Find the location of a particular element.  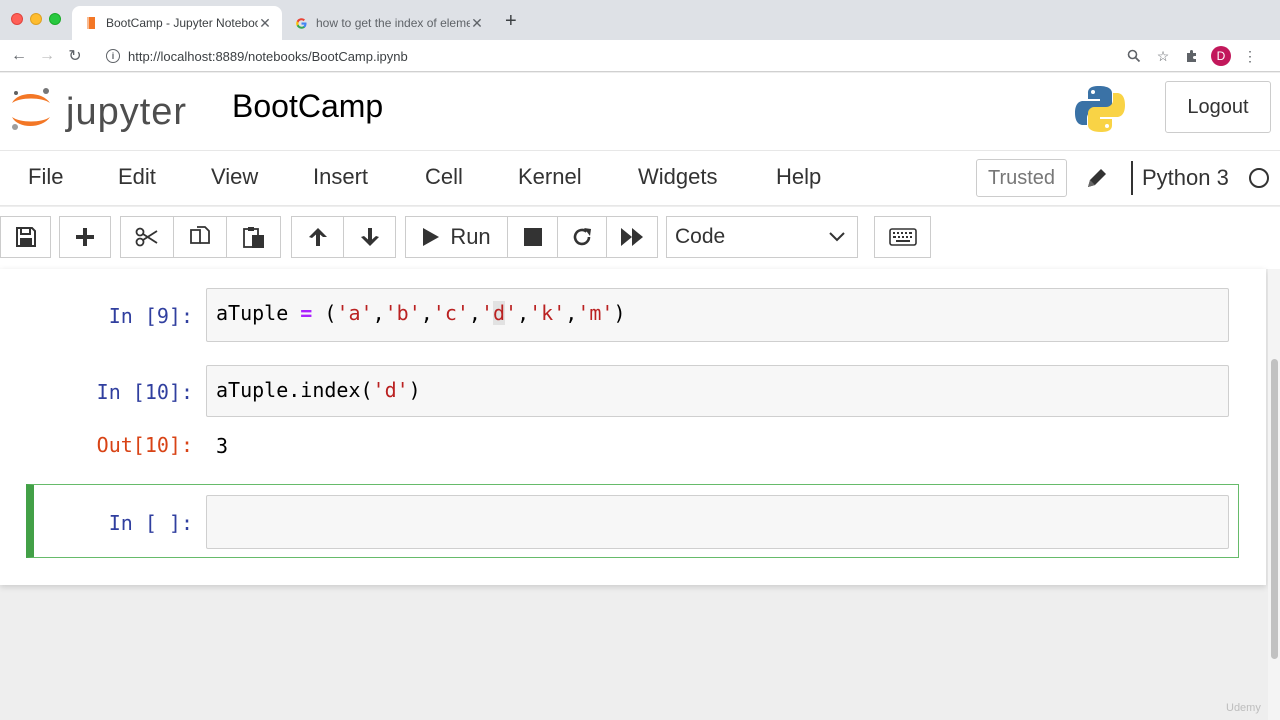

menu-cell: Cell is located at coordinates (444, 177).